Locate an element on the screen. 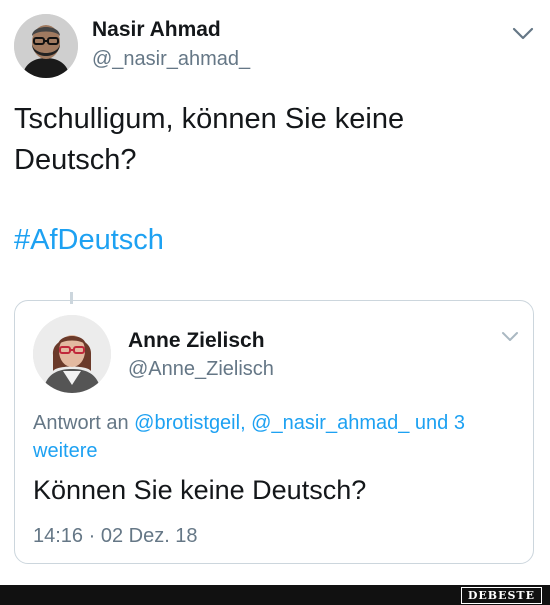 The image size is (550, 605). author-avatar-image is located at coordinates (46, 46).